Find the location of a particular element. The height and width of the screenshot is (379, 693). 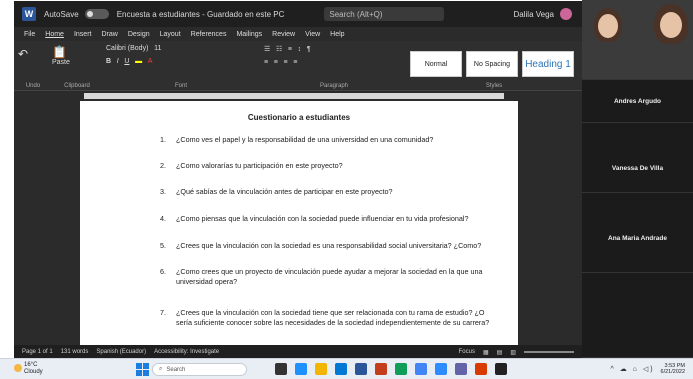

style-no-spacing: No Spacing is located at coordinates (492, 64).